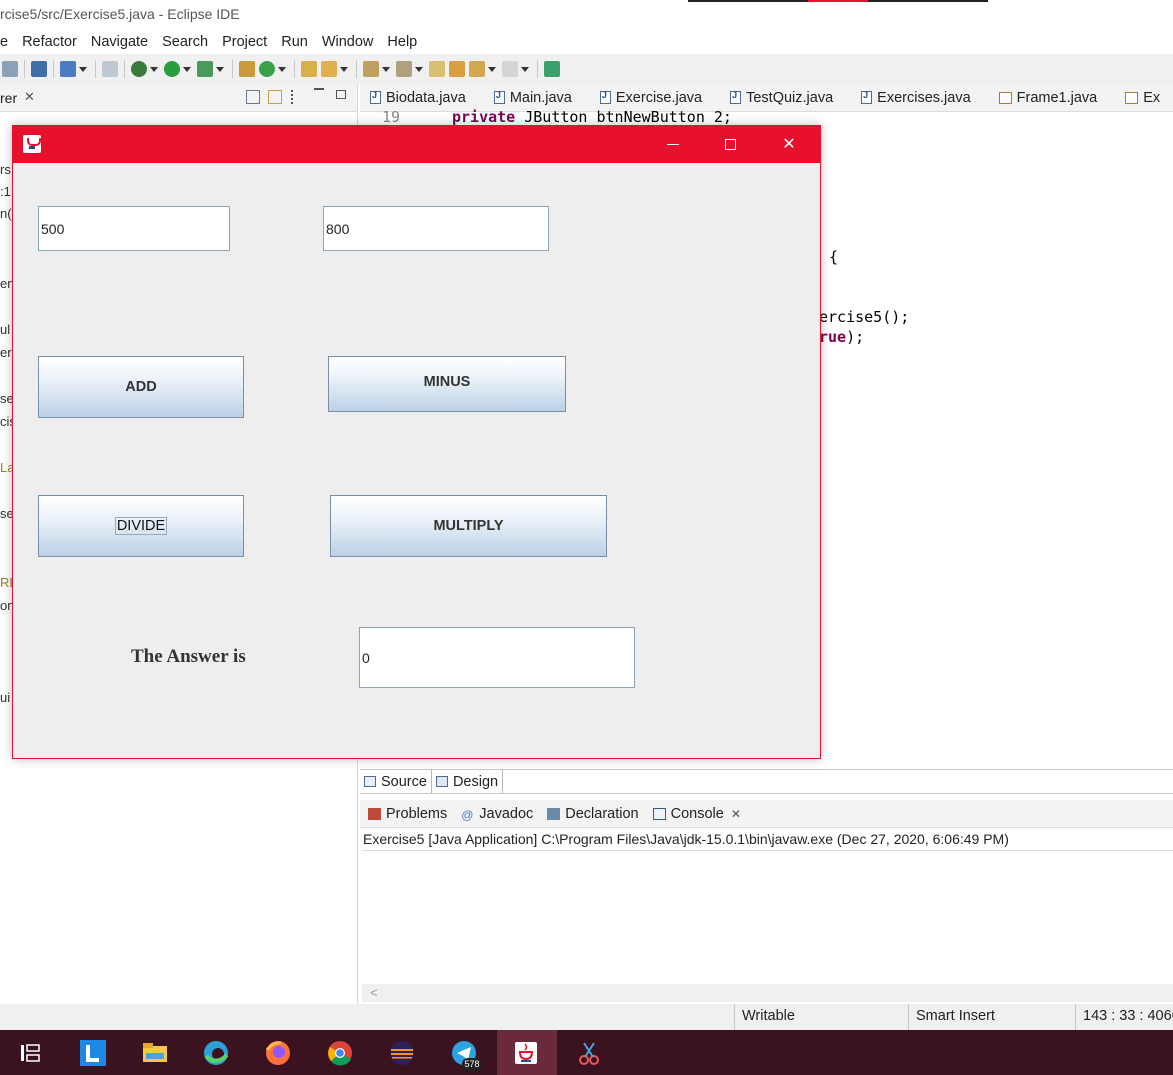 The width and height of the screenshot is (1173, 1075). What do you see at coordinates (436, 228) in the screenshot?
I see `second-number-field: 800` at bounding box center [436, 228].